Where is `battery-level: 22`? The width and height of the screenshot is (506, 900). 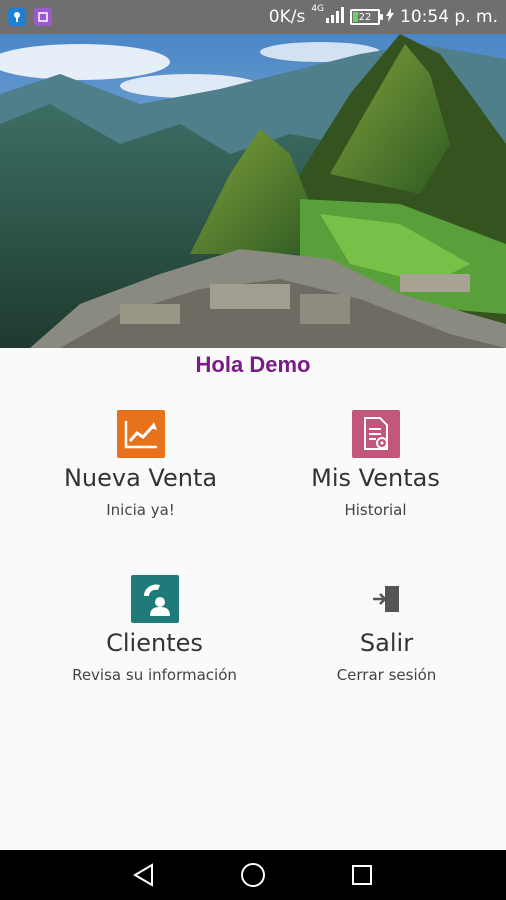 battery-level: 22 is located at coordinates (365, 17).